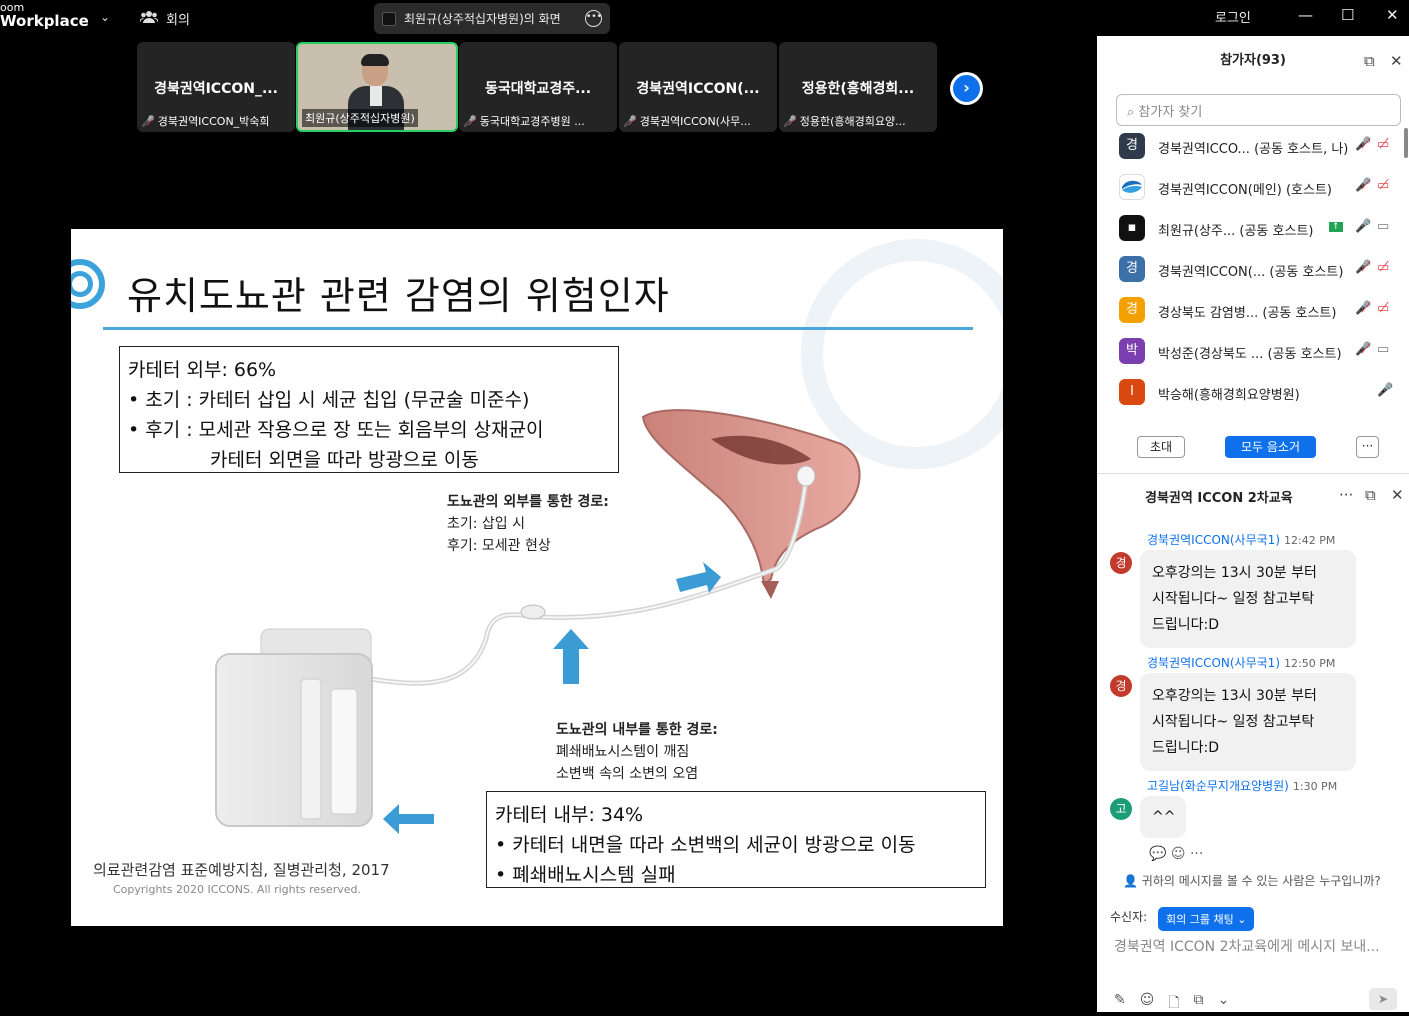  What do you see at coordinates (1133, 112) in the screenshot?
I see `search-icon: ⌕` at bounding box center [1133, 112].